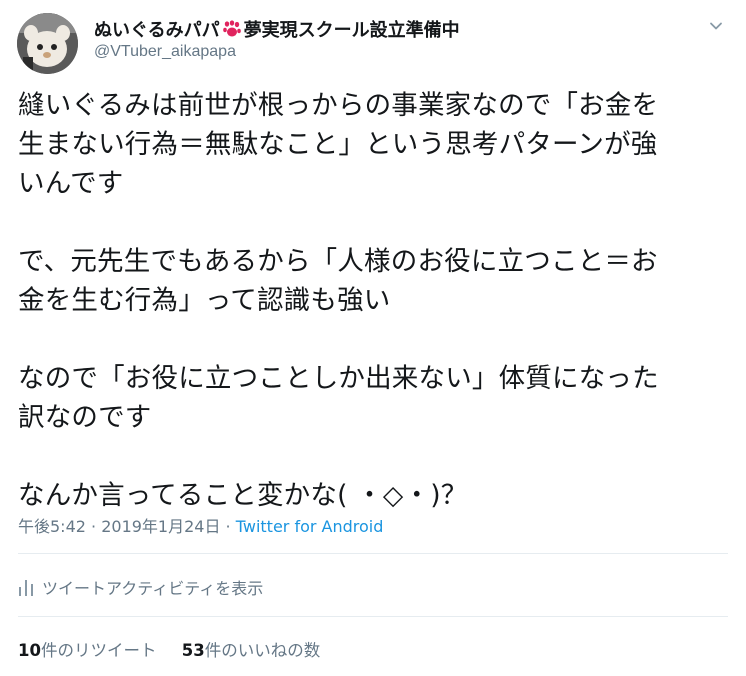  I want to click on retweets-label: 件のリツイート, so click(98, 650).